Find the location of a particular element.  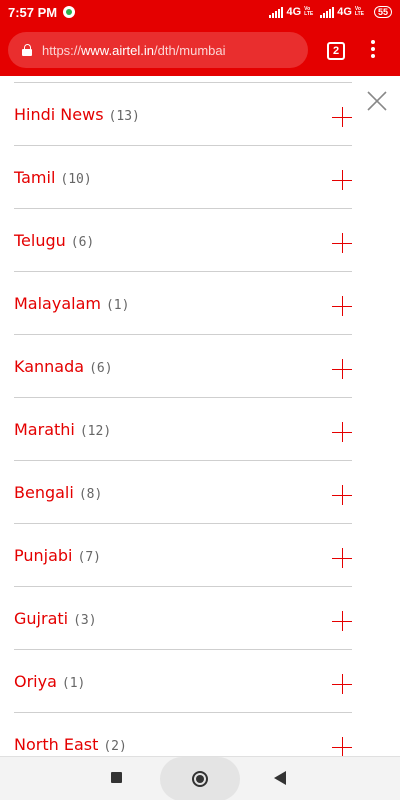

list-item-name: Tamil is located at coordinates (35, 177).